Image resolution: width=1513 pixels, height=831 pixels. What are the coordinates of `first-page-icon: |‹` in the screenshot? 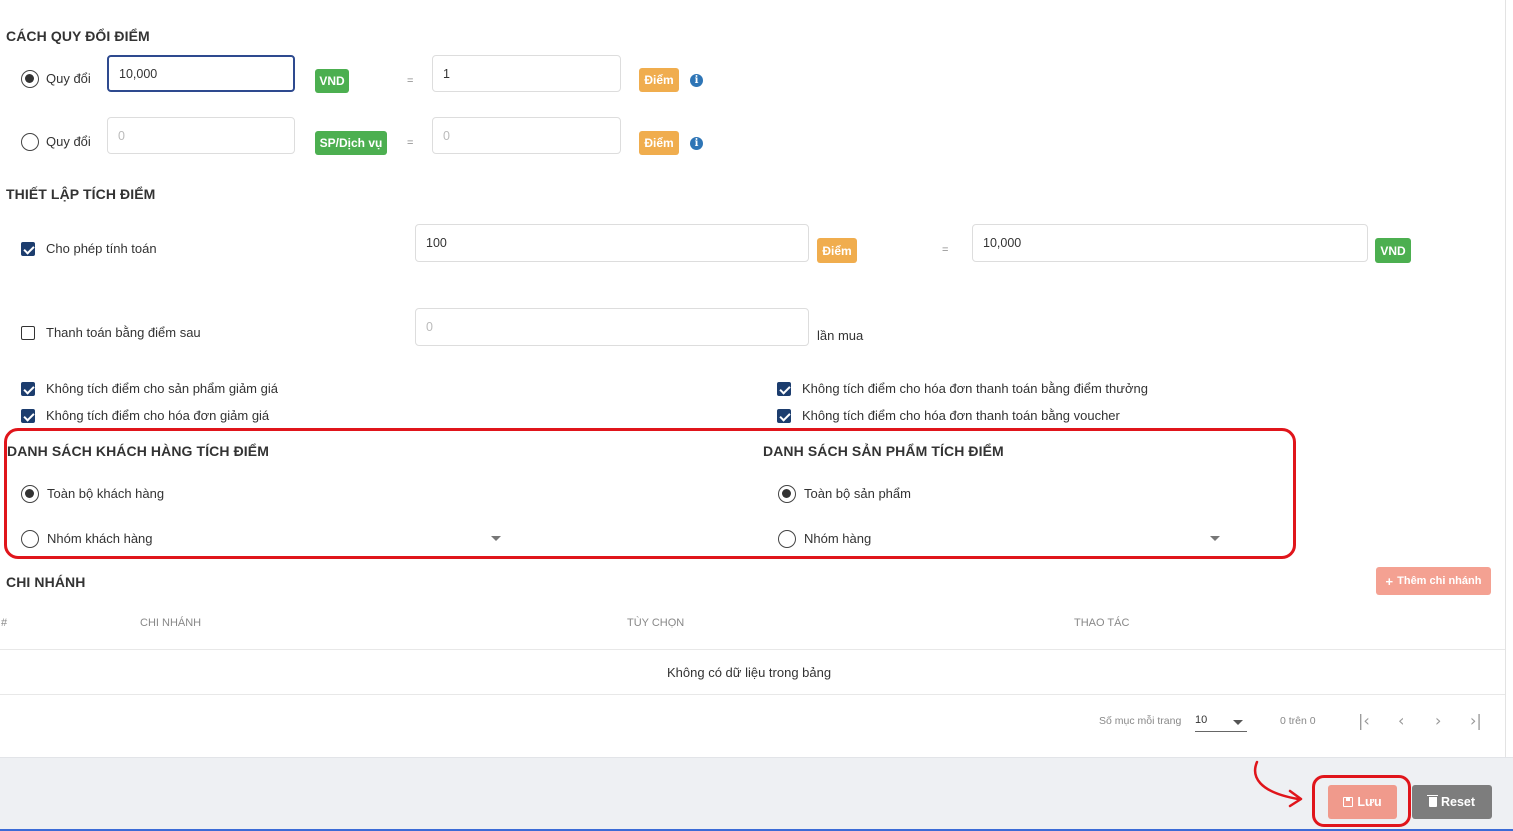 It's located at (1364, 720).